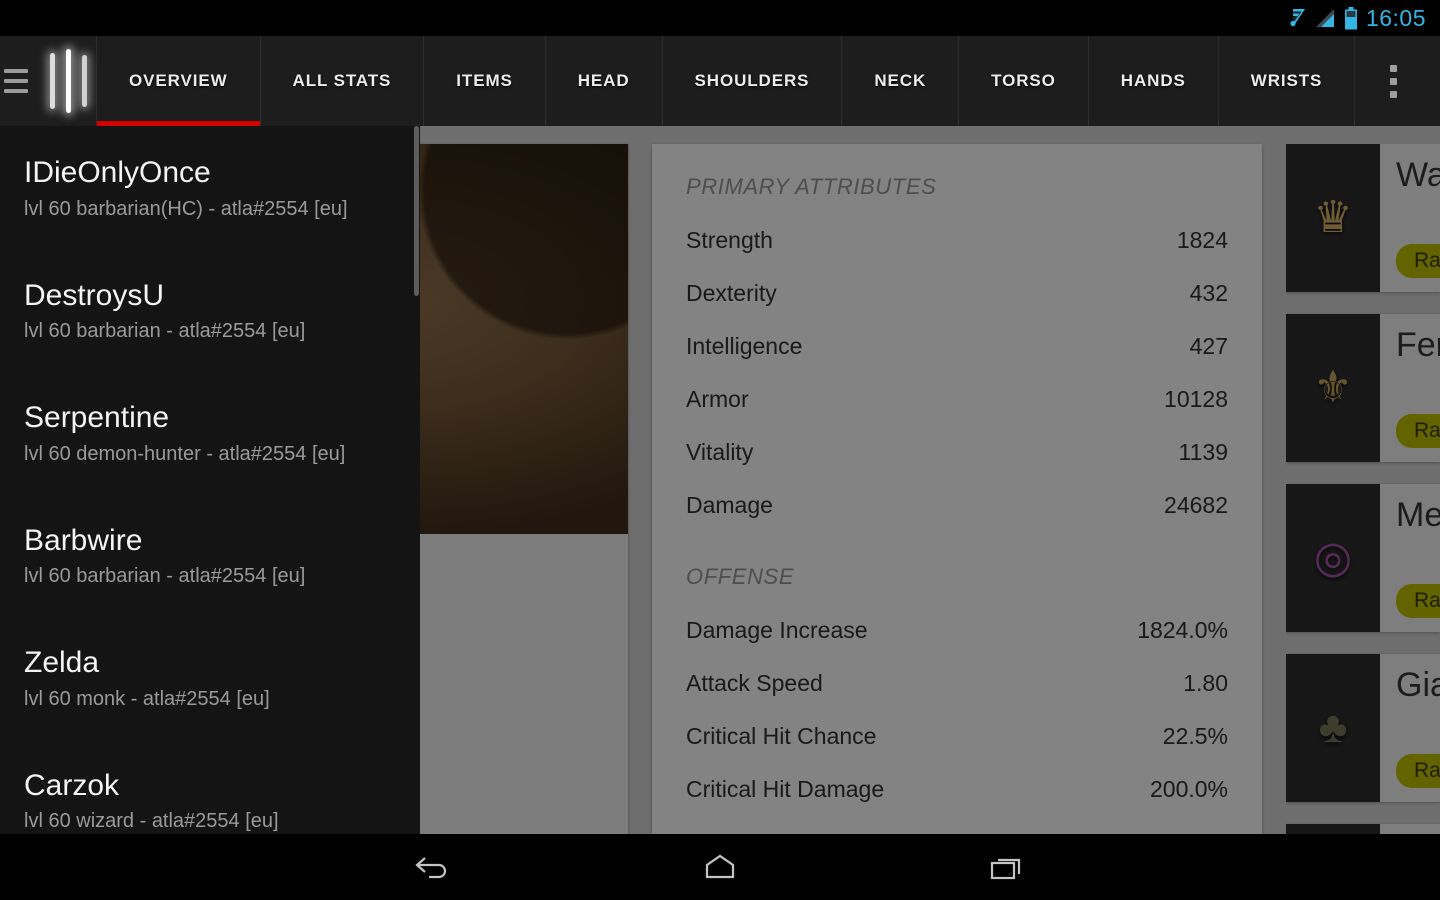  I want to click on section-title-primary-attributes: PRIMARY ATTRIBUTES, so click(811, 186).